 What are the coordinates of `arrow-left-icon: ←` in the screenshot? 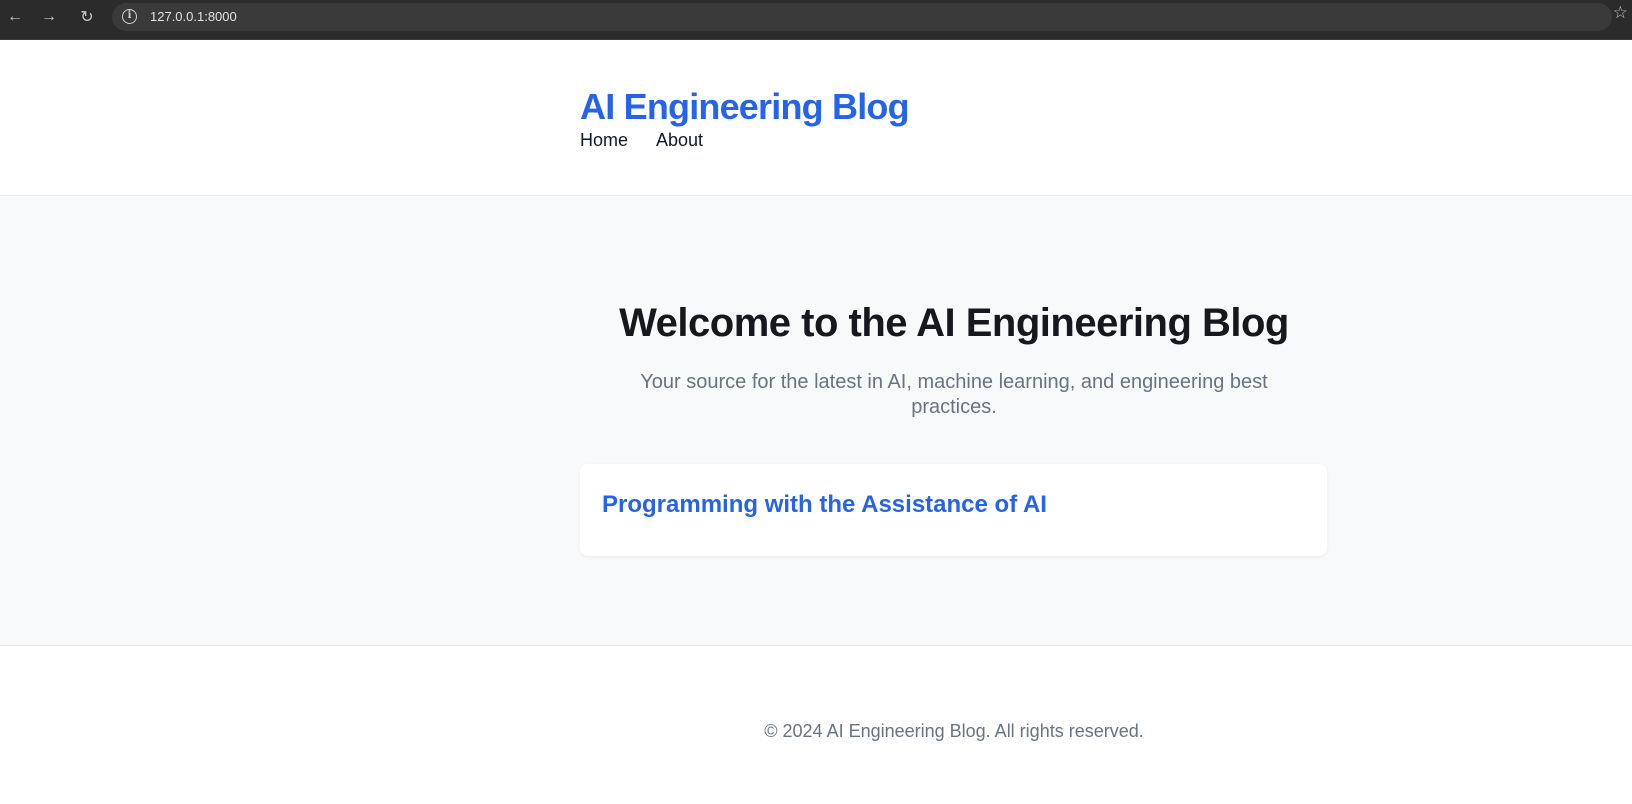 It's located at (15, 16).